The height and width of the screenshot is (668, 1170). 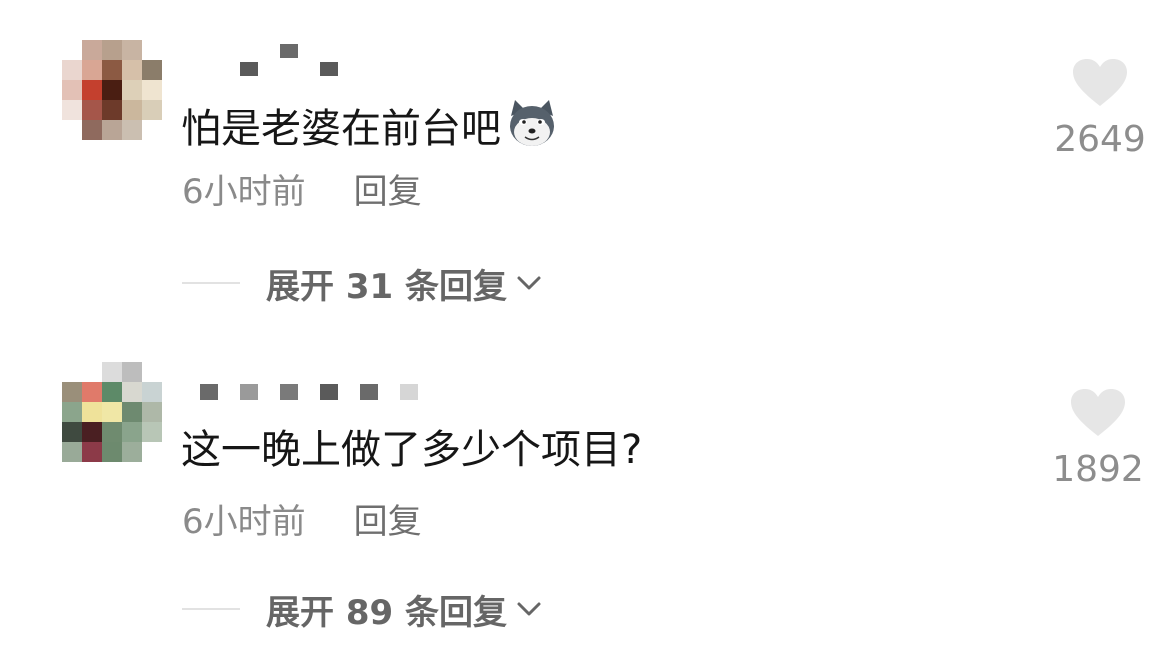 What do you see at coordinates (412, 450) in the screenshot?
I see `comment-text: 这一晚上做了多少个项目?` at bounding box center [412, 450].